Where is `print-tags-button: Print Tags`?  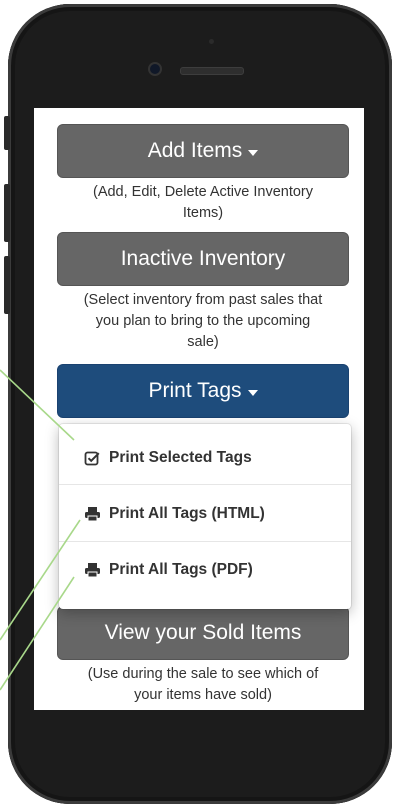 print-tags-button: Print Tags is located at coordinates (203, 391).